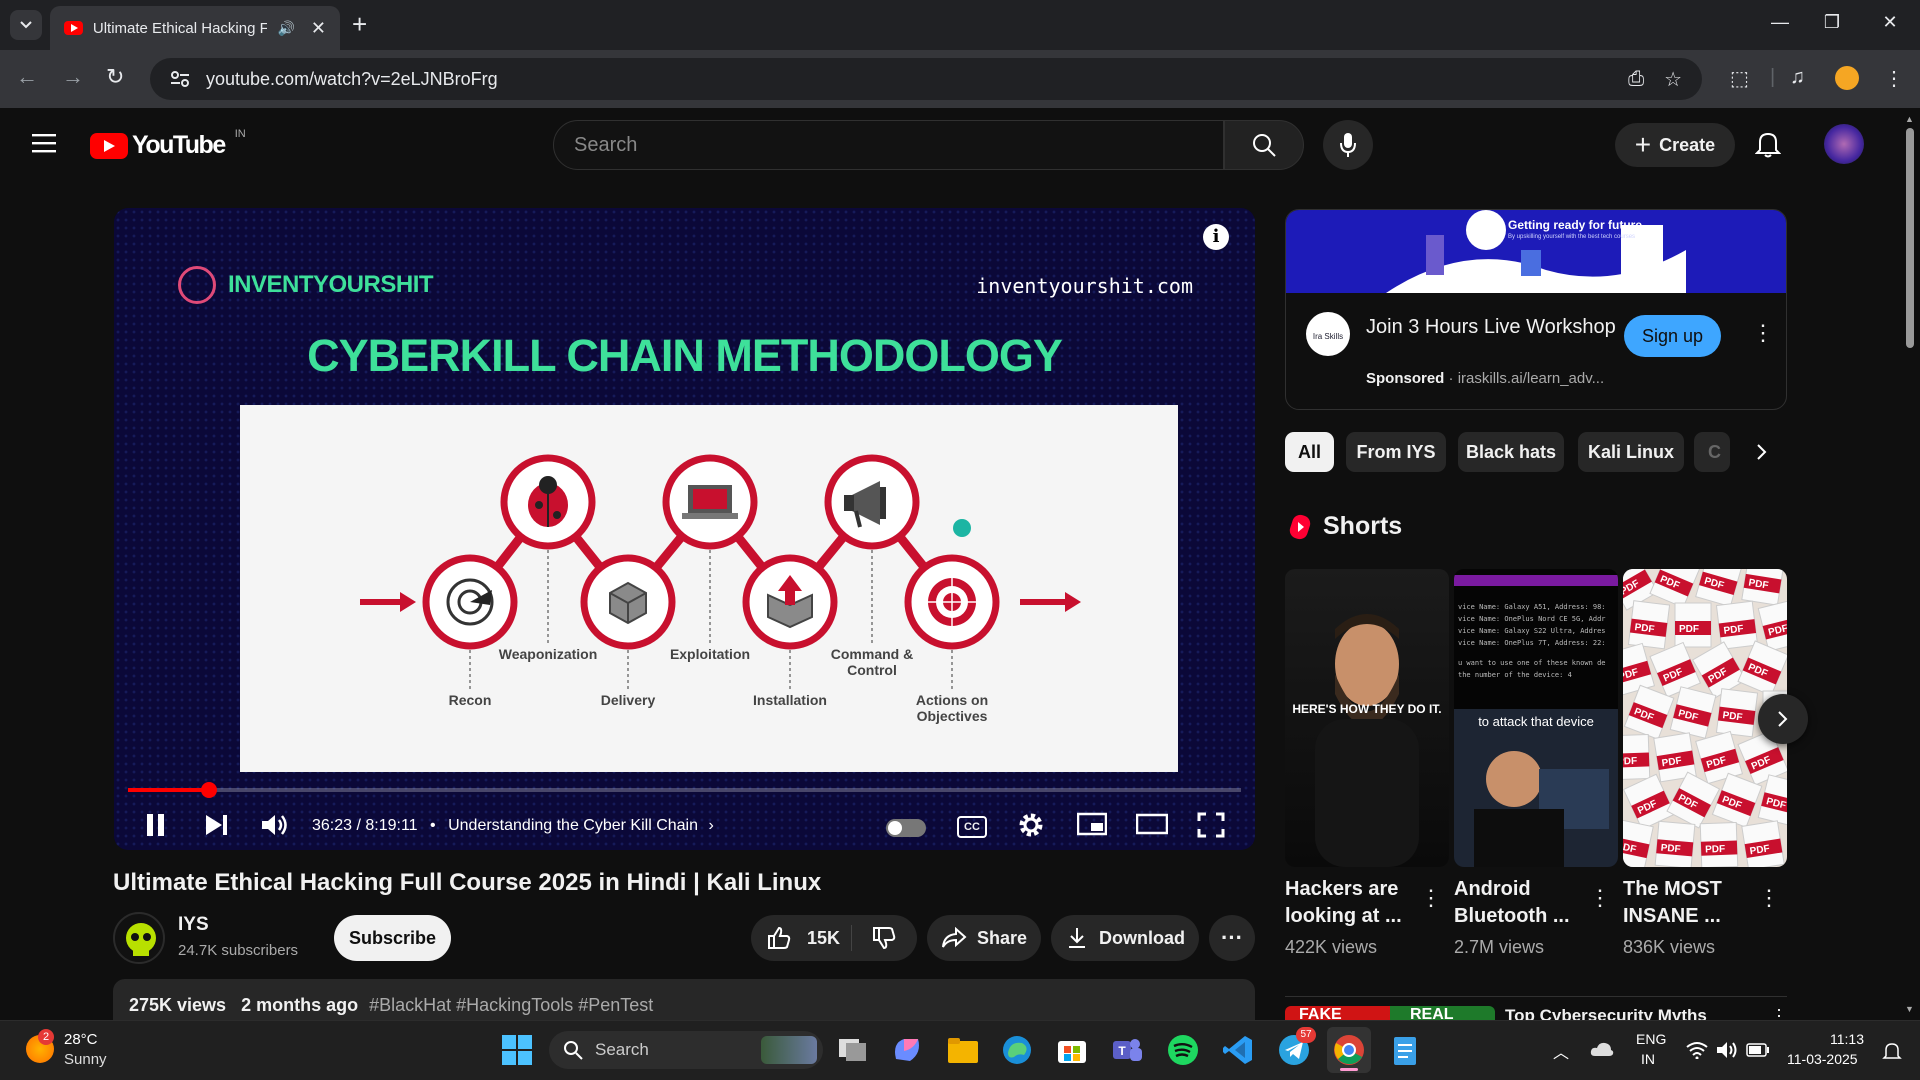 This screenshot has height=1080, width=1920. What do you see at coordinates (1152, 824) in the screenshot?
I see `theater-mode-icon` at bounding box center [1152, 824].